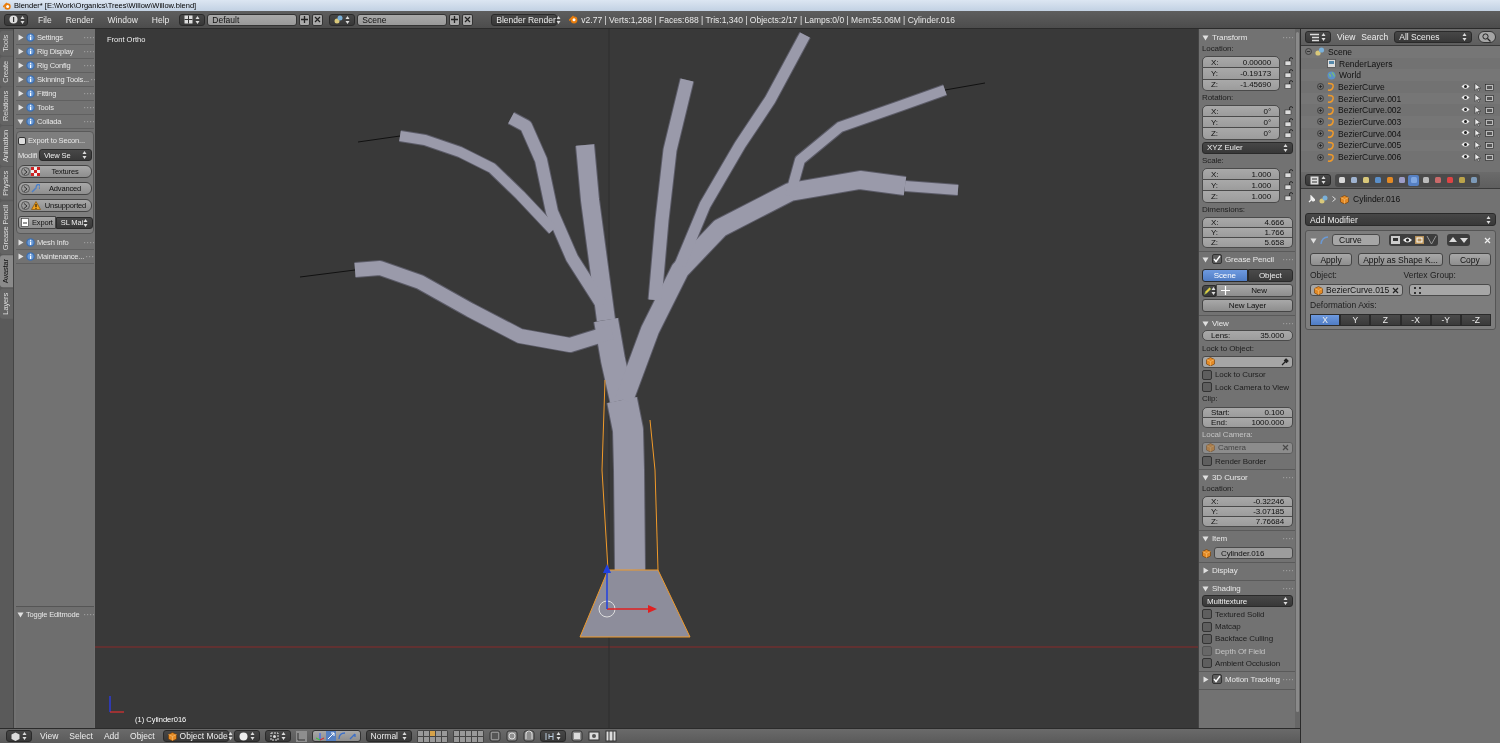 The image size is (1500, 743). I want to click on snap-icon, so click(528, 736).